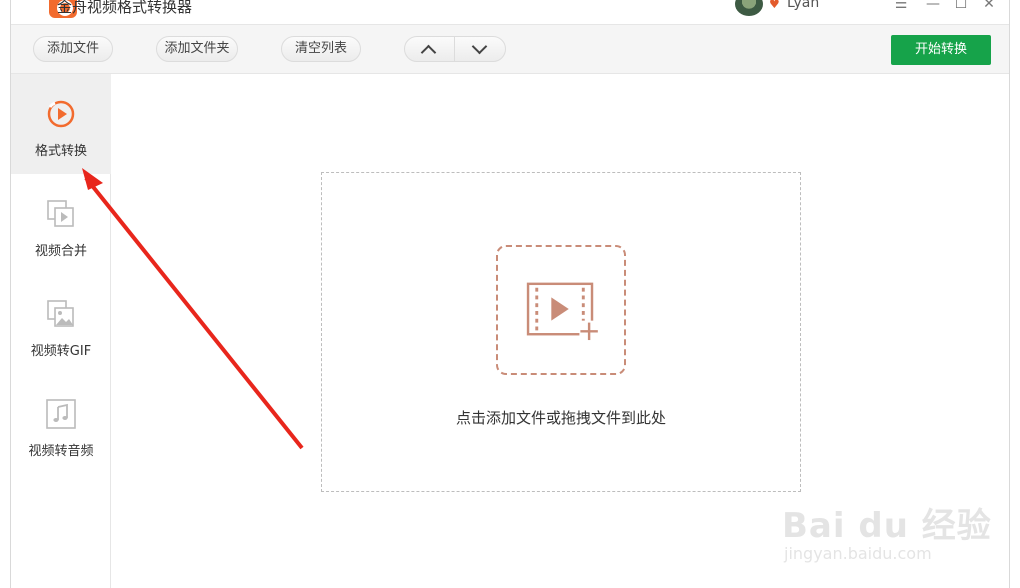  What do you see at coordinates (61, 451) in the screenshot?
I see `sidebar-item-label: 视频转音频` at bounding box center [61, 451].